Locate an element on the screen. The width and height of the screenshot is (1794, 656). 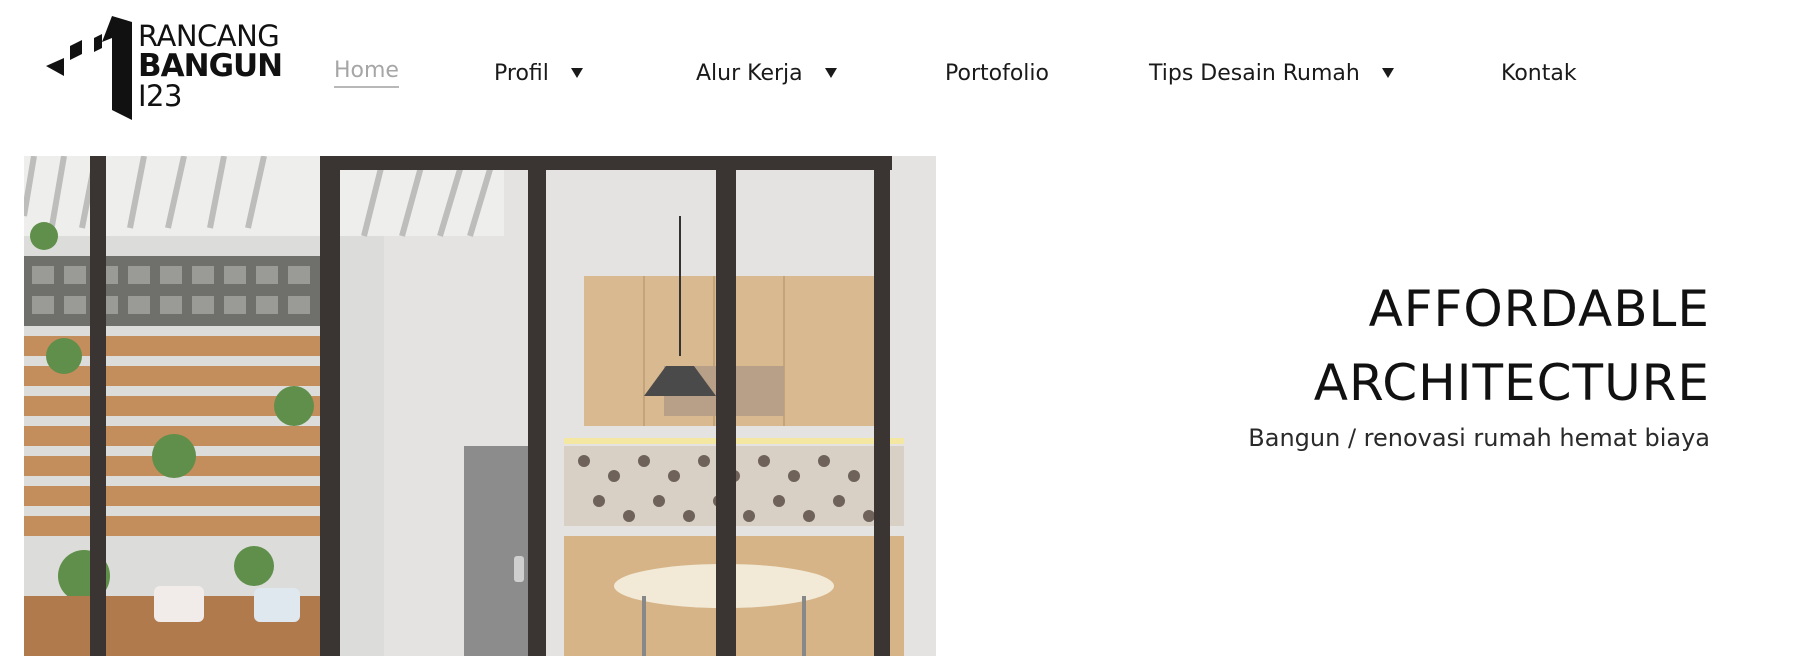
nav-item-alur-kerja: Alur Kerja is located at coordinates (766, 73).